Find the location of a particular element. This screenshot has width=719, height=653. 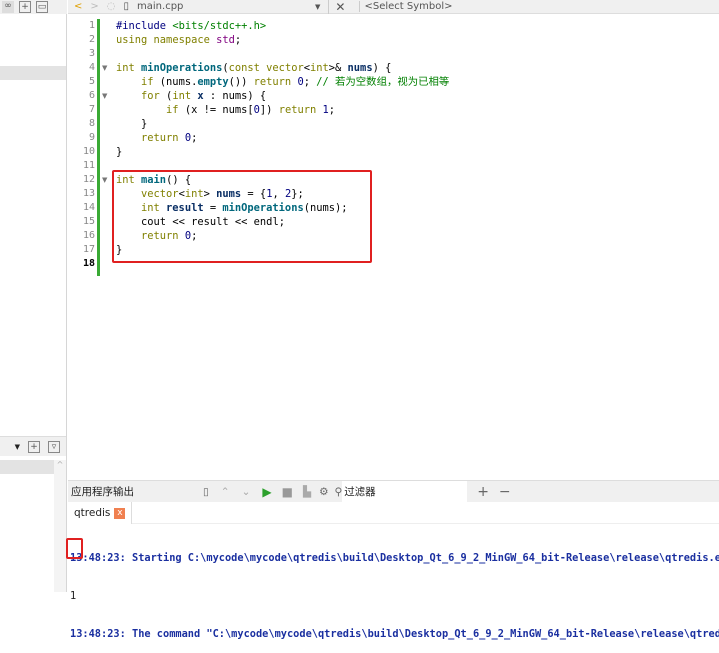

tab-qtredis: qtredis x is located at coordinates (100, 513).